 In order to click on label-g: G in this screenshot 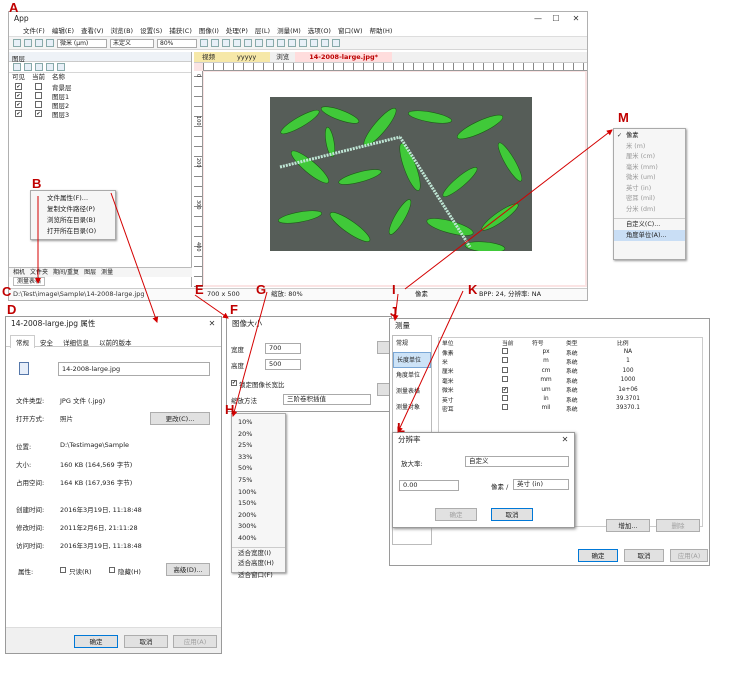, I will do `click(261, 289)`.